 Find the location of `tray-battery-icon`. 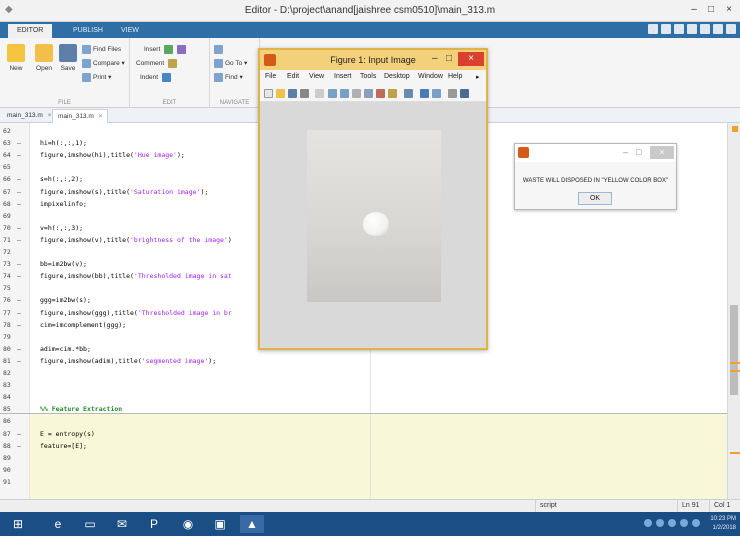

tray-battery-icon is located at coordinates (684, 523).